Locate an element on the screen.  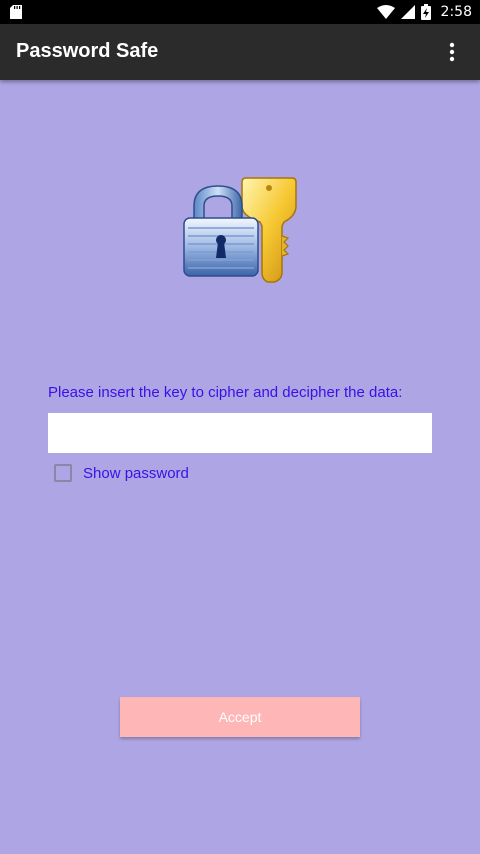
status-icons: 2:58 is located at coordinates (424, 12).